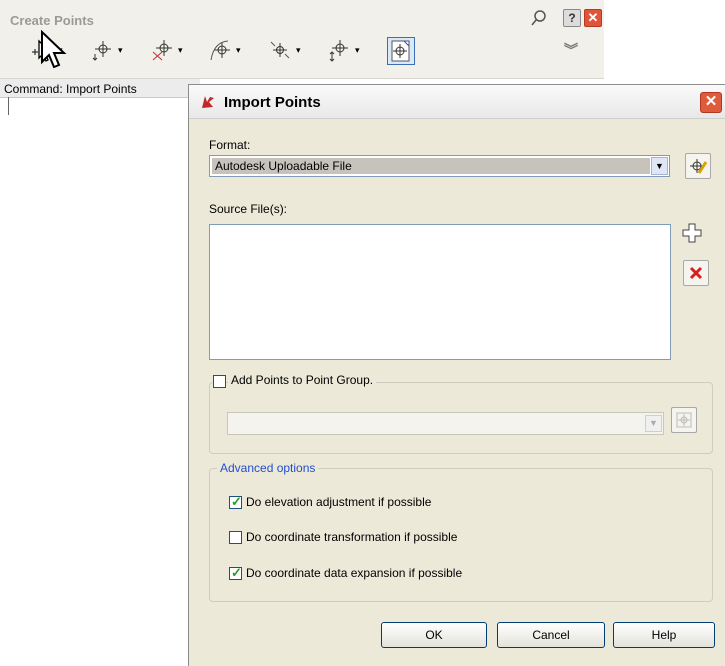  I want to click on ok-button: OK, so click(434, 635).